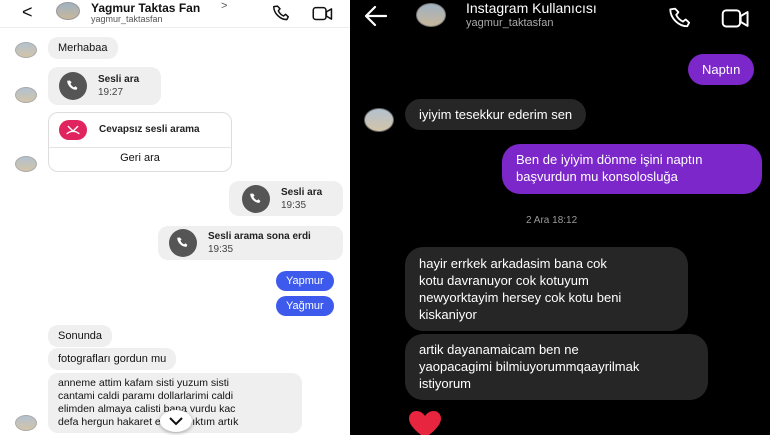 This screenshot has height=435, width=770. Describe the element at coordinates (552, 220) in the screenshot. I see `date-separator: 2 Ara 18:12` at that location.